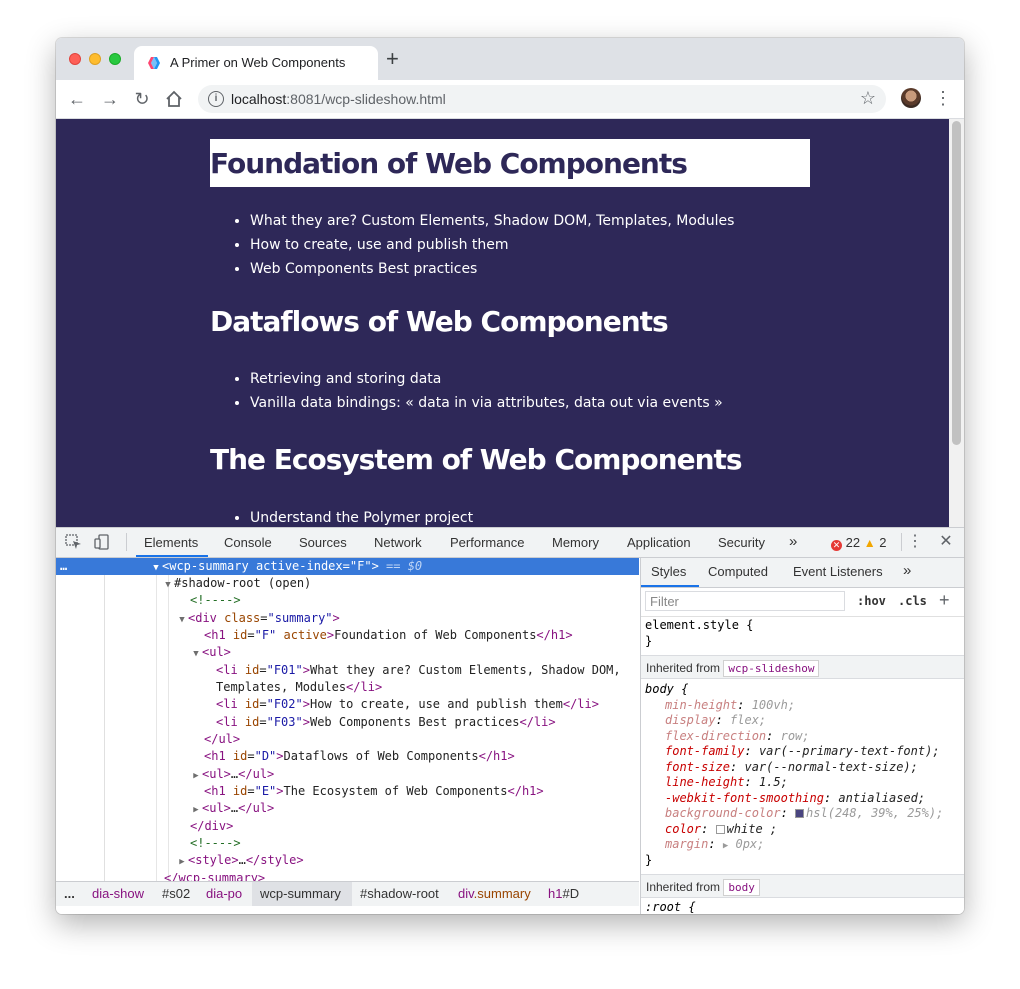 The height and width of the screenshot is (989, 1020). What do you see at coordinates (883, 542) in the screenshot?
I see `warning-count: 2` at bounding box center [883, 542].